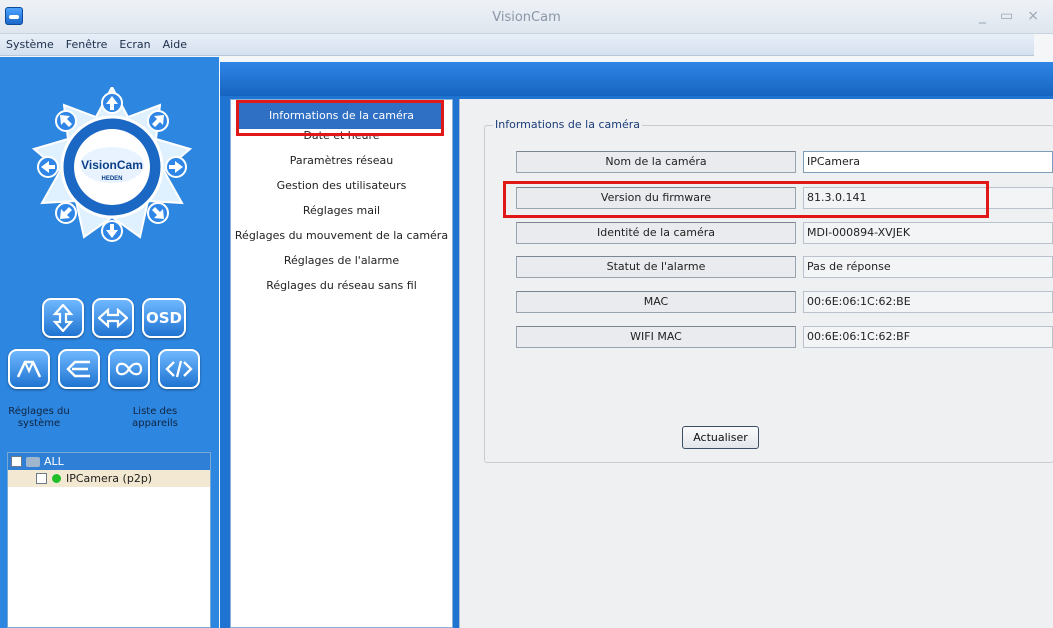 The width and height of the screenshot is (1053, 628). Describe the element at coordinates (636, 79) in the screenshot. I see `settings-header-bar` at that location.